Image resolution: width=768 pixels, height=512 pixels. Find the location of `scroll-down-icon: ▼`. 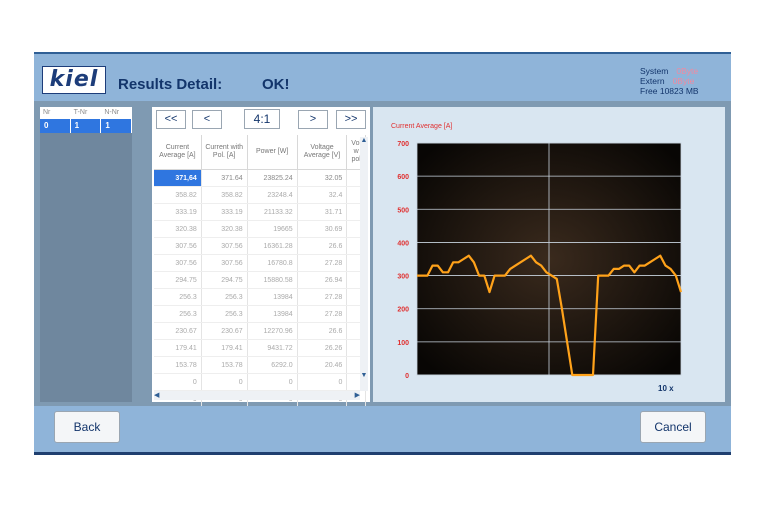

scroll-down-icon: ▼ is located at coordinates (364, 375).